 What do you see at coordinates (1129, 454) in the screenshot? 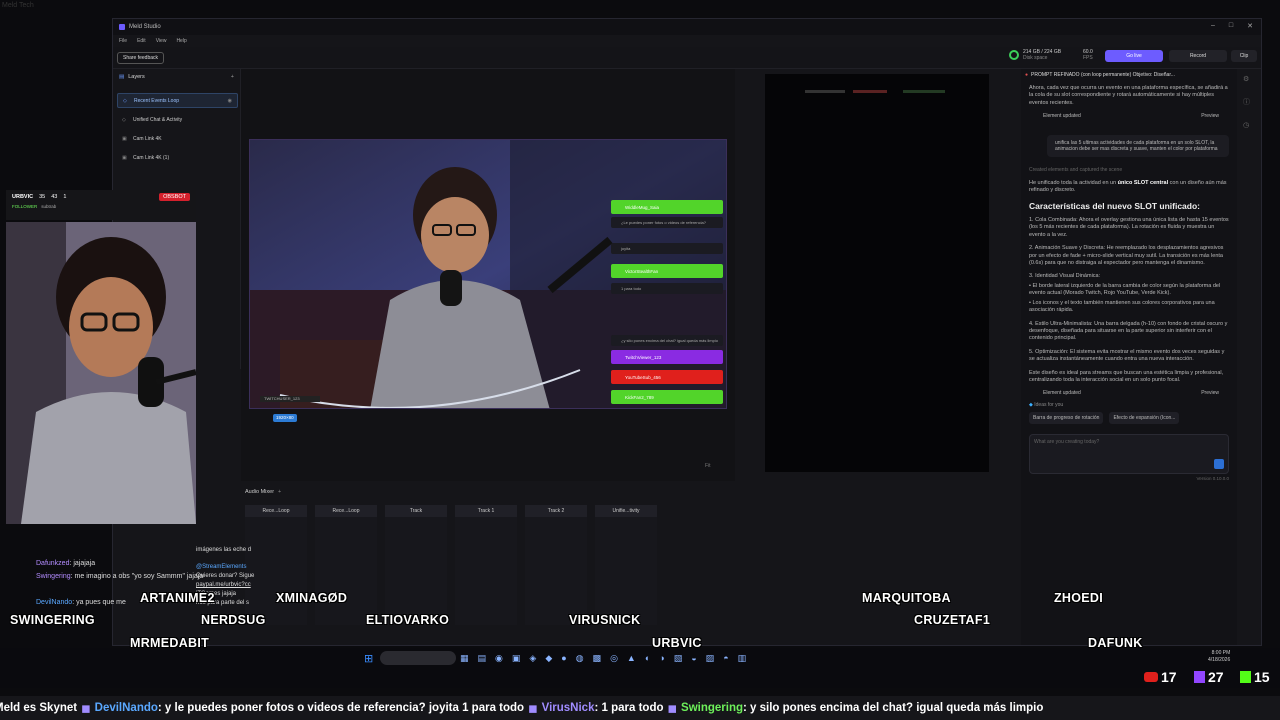
I see `prompt-input: What are you creating today?` at bounding box center [1129, 454].